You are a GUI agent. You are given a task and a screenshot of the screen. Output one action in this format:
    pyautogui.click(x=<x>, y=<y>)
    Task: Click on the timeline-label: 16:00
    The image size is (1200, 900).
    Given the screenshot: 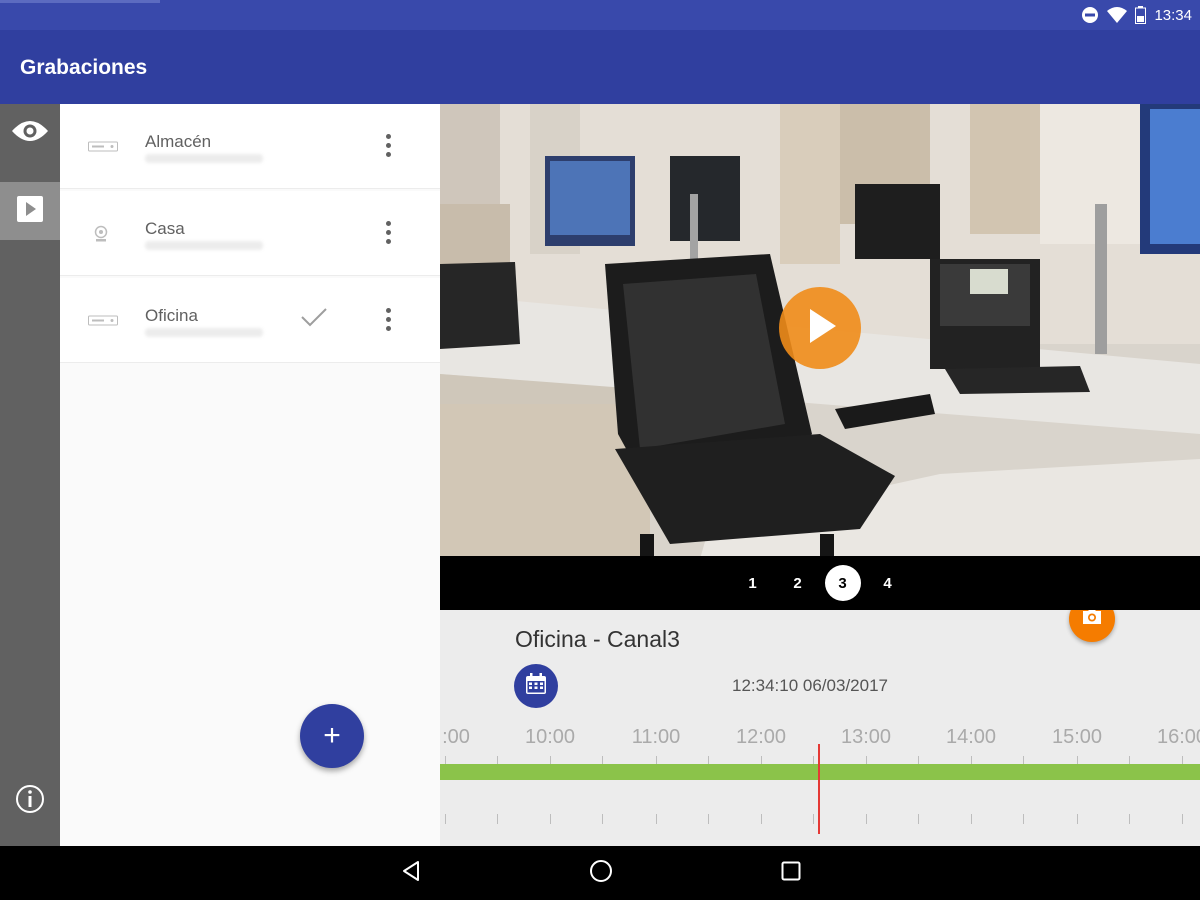 What is the action you would take?
    pyautogui.click(x=1178, y=737)
    